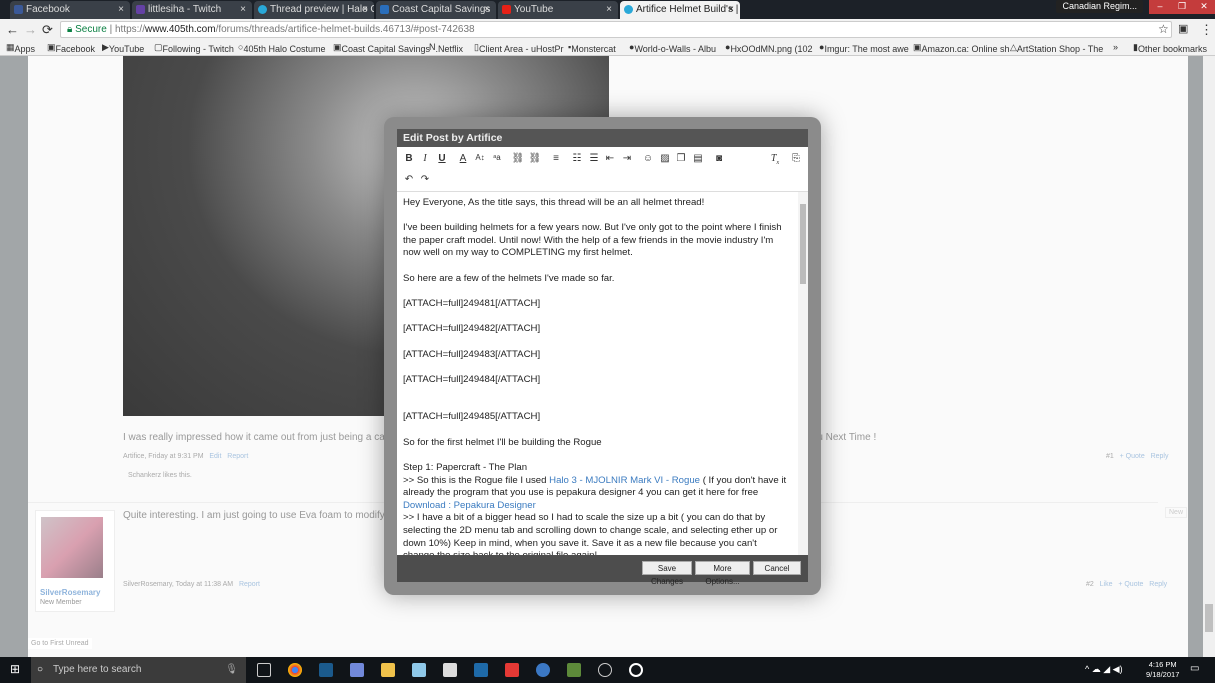 Image resolution: width=1215 pixels, height=683 pixels. Describe the element at coordinates (1056, 48) in the screenshot. I see `bookmark-artstation: △ ArtStation Shop - The` at that location.